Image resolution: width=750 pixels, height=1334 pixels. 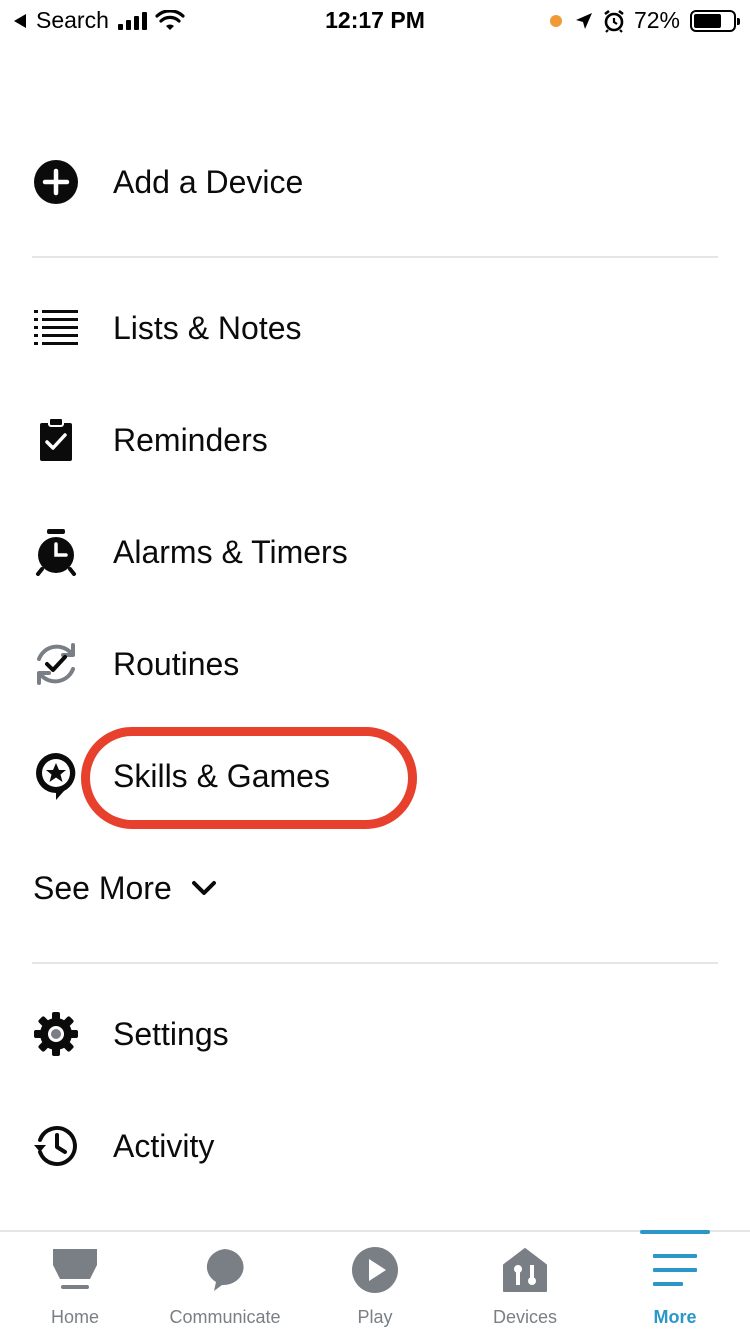 I want to click on tab-label: Play, so click(x=375, y=1317).